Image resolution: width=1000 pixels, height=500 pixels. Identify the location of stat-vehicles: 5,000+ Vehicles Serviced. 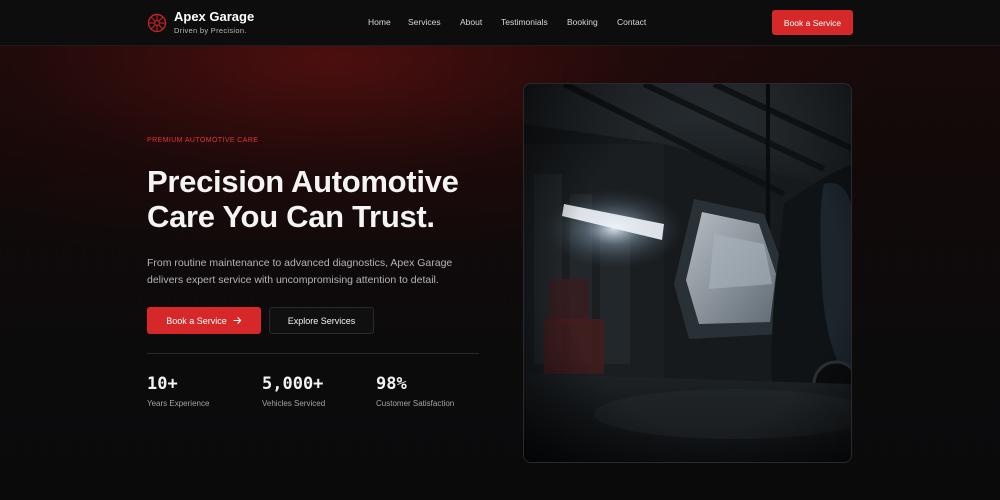
(293, 391).